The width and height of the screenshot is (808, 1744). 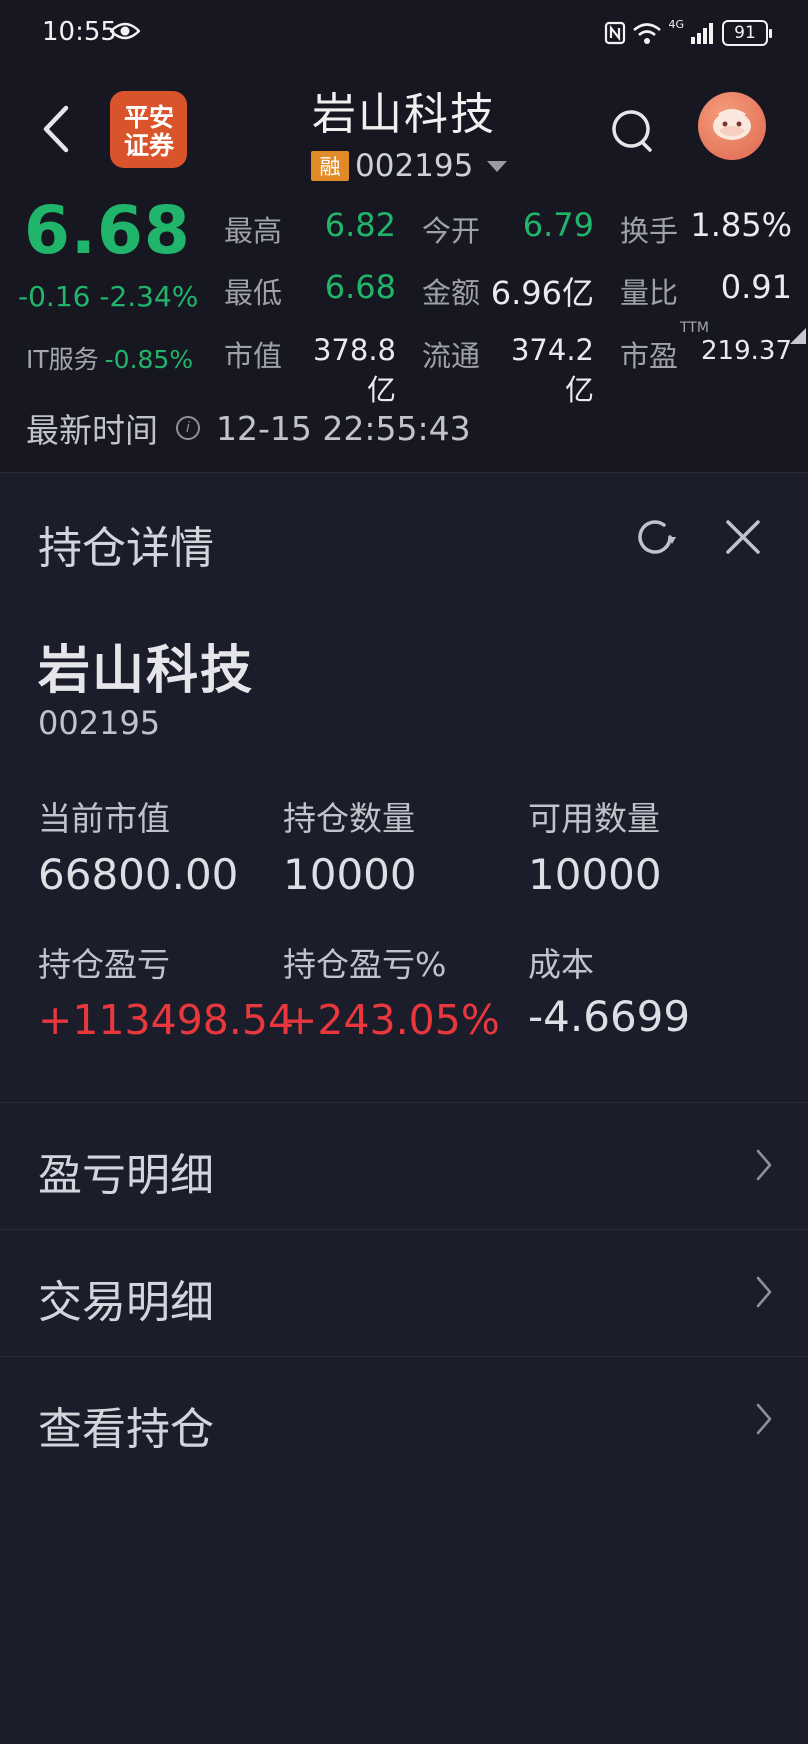 I want to click on position-stock-name: 岩山科技, so click(x=146, y=671).